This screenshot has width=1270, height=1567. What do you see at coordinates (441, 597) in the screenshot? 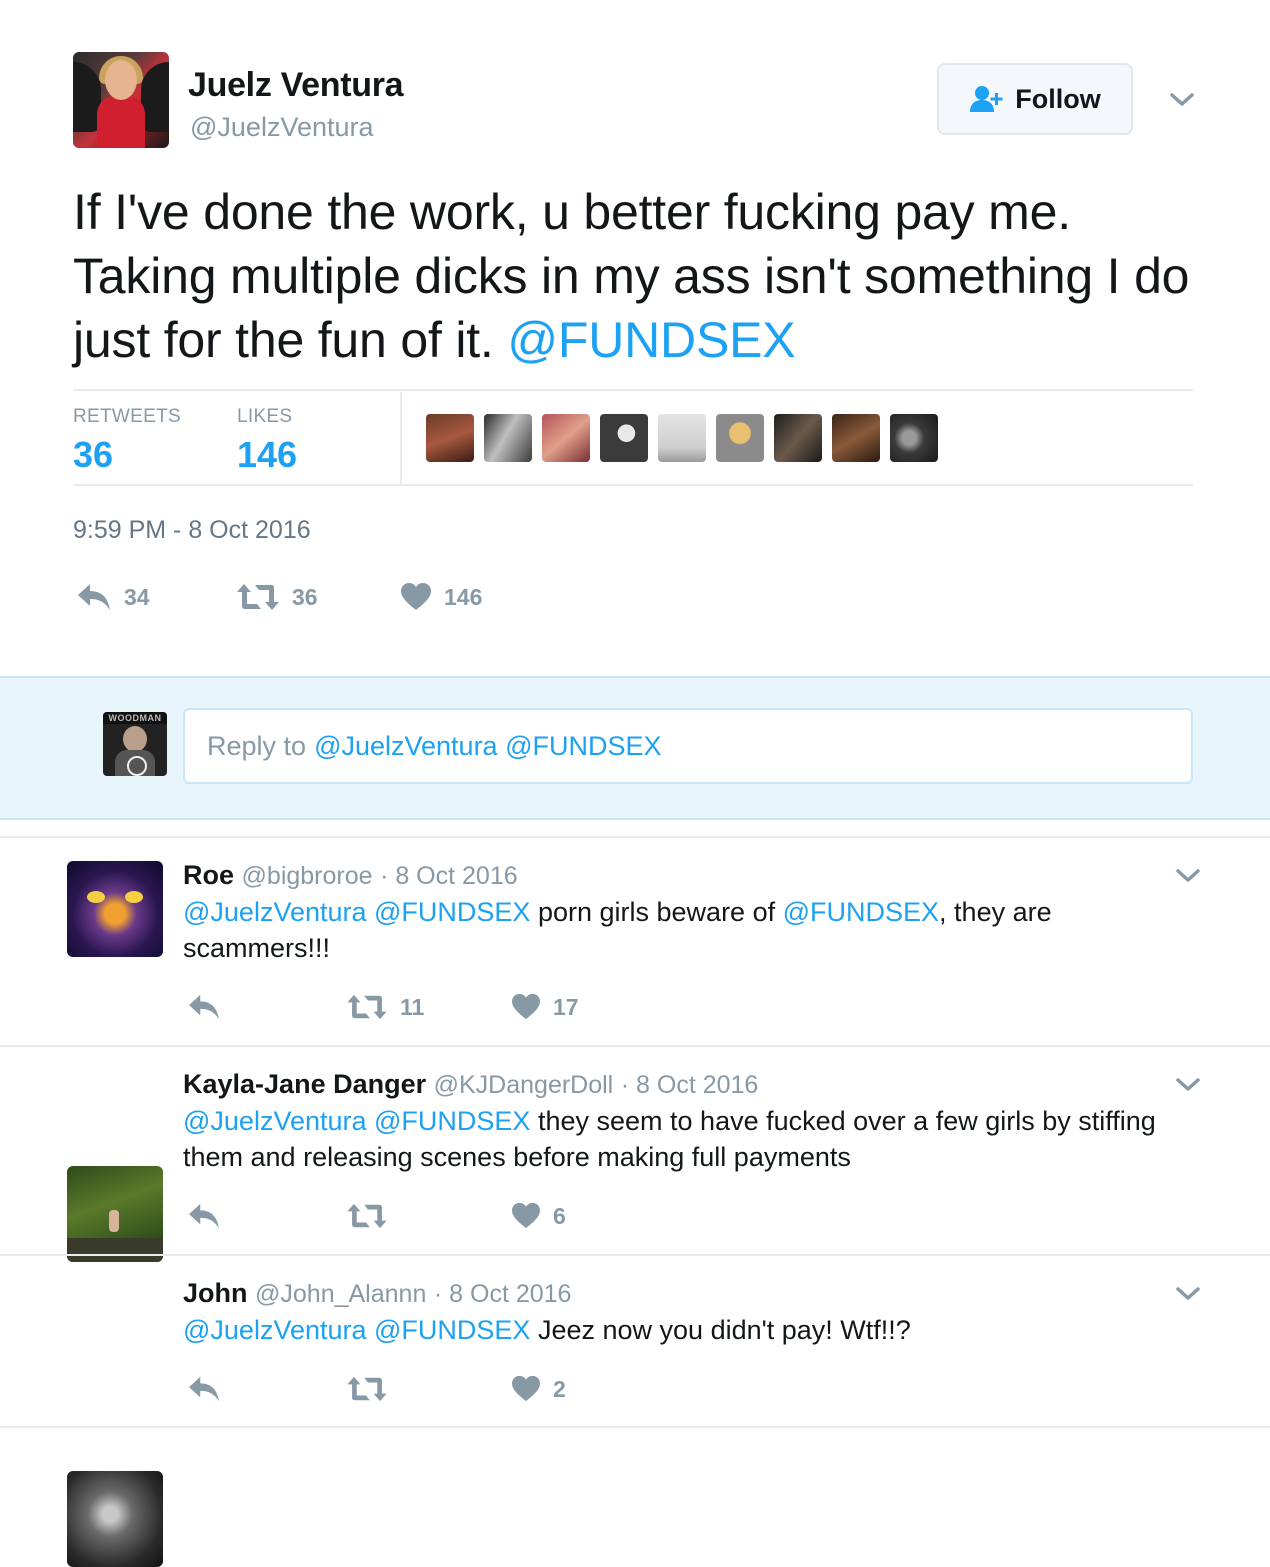
I see `like-button: 146` at bounding box center [441, 597].